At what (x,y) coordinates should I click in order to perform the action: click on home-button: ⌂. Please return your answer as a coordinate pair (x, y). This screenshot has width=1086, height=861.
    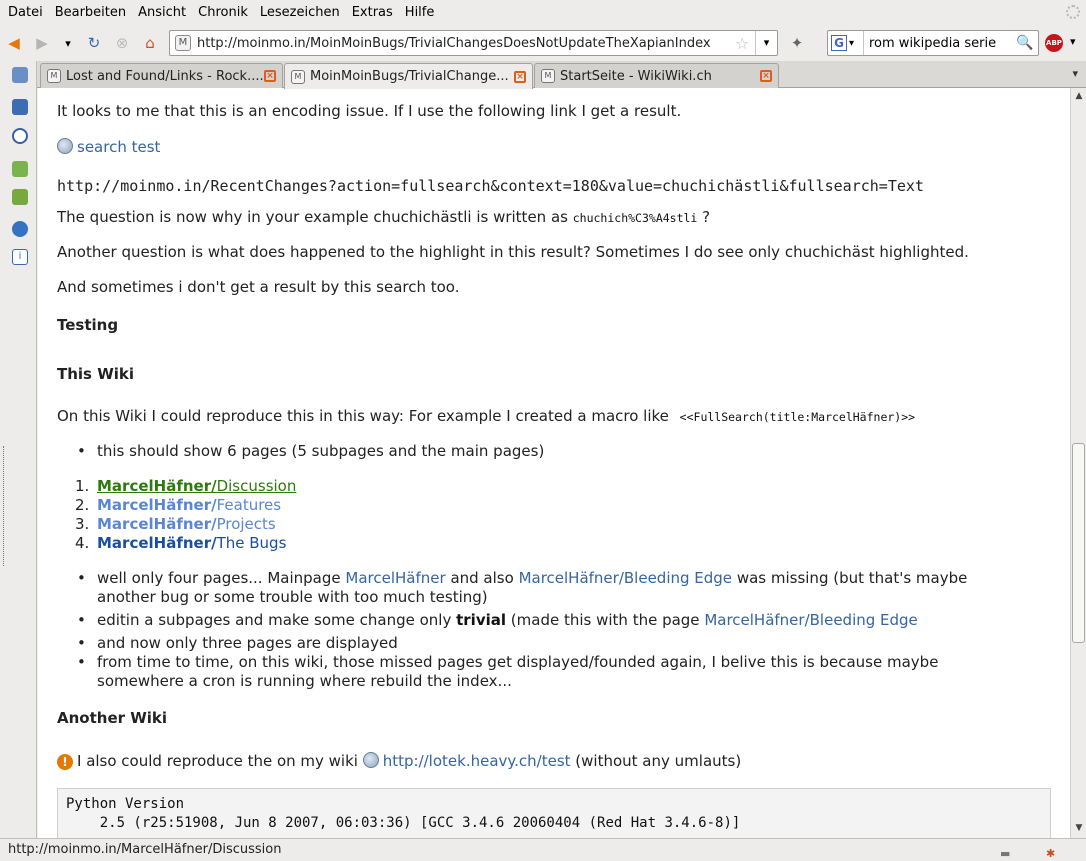
    Looking at the image, I should click on (150, 43).